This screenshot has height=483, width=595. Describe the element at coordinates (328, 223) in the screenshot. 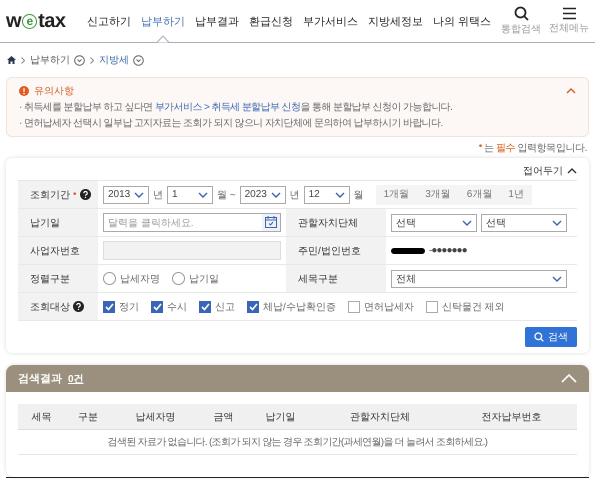

I see `field-label: 관할자치단체` at that location.